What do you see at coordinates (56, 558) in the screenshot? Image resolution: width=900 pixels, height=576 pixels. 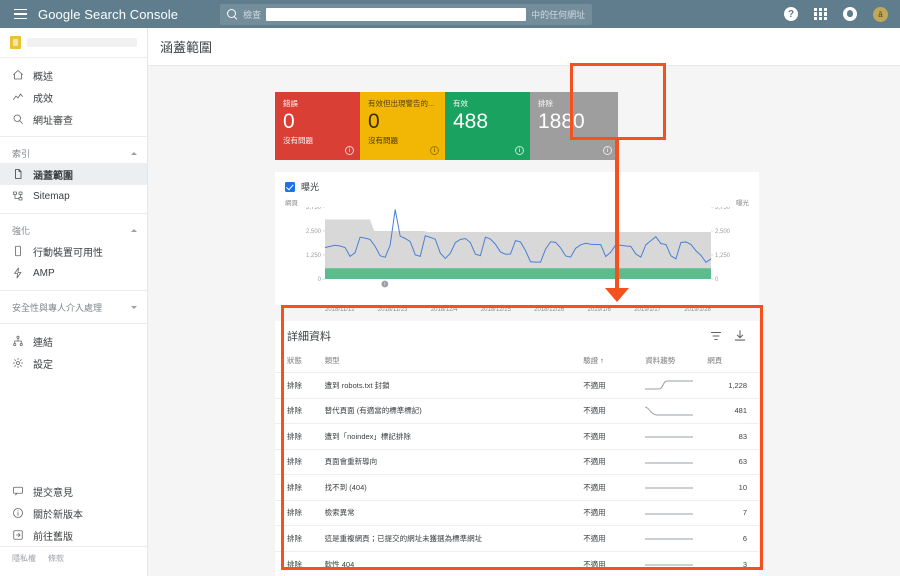 I see `terms-link: 條款` at bounding box center [56, 558].